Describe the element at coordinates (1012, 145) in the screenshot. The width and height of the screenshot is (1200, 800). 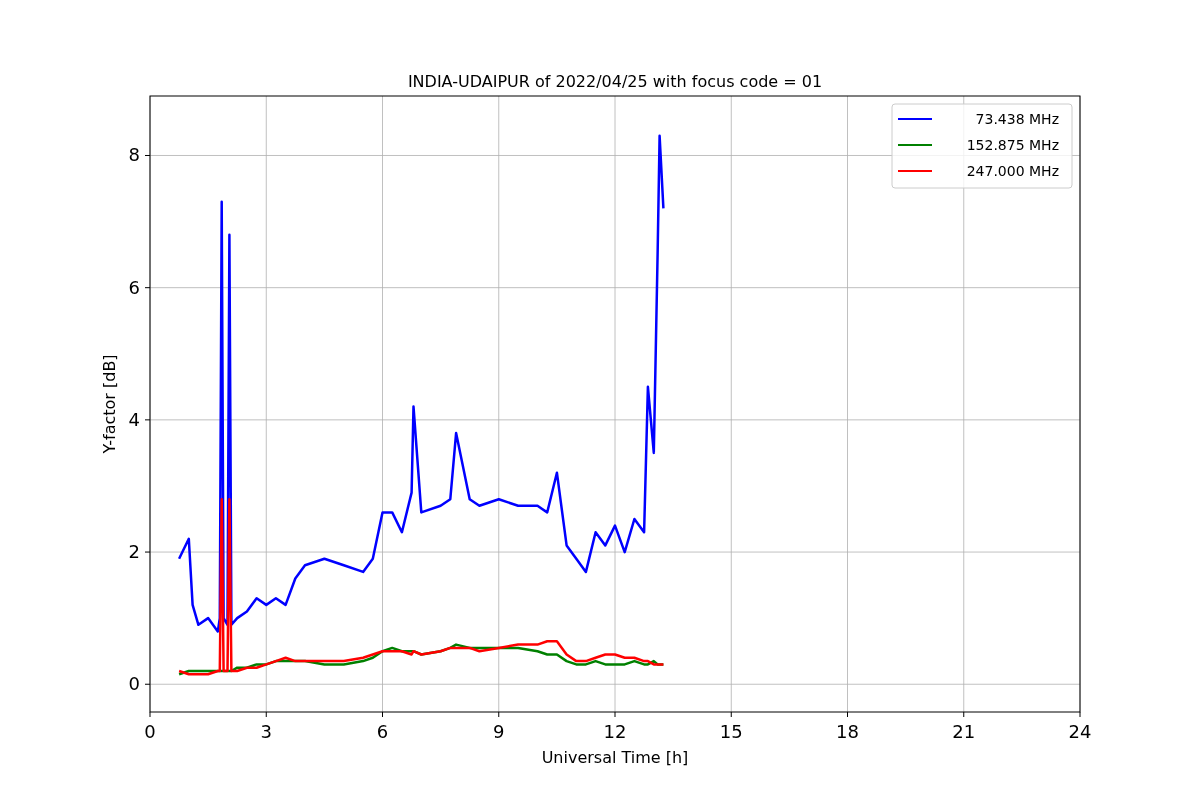
I see `legend-label: 152.875 MHz` at that location.